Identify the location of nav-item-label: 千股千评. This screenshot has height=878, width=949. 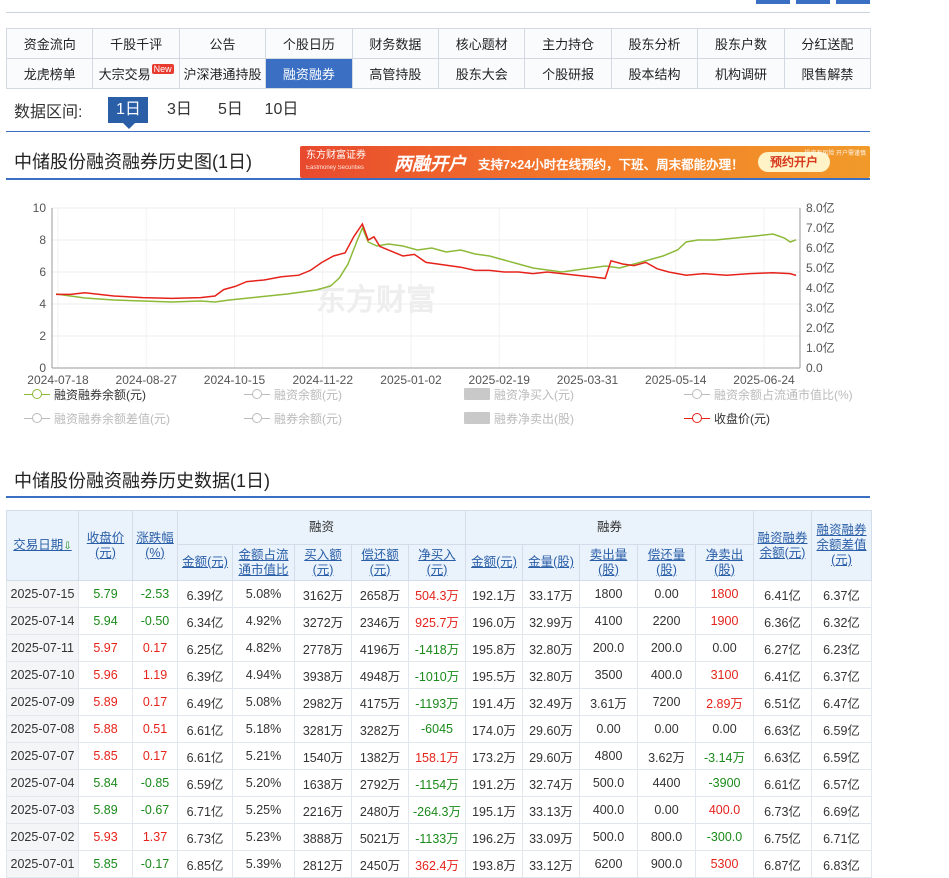
(136, 44).